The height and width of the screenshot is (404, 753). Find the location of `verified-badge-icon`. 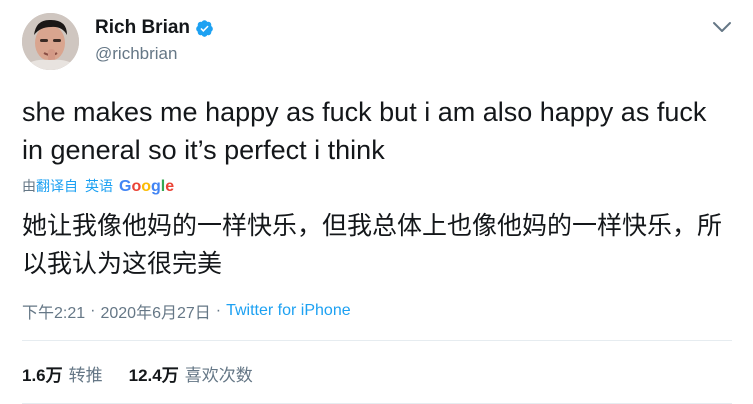

verified-badge-icon is located at coordinates (204, 28).